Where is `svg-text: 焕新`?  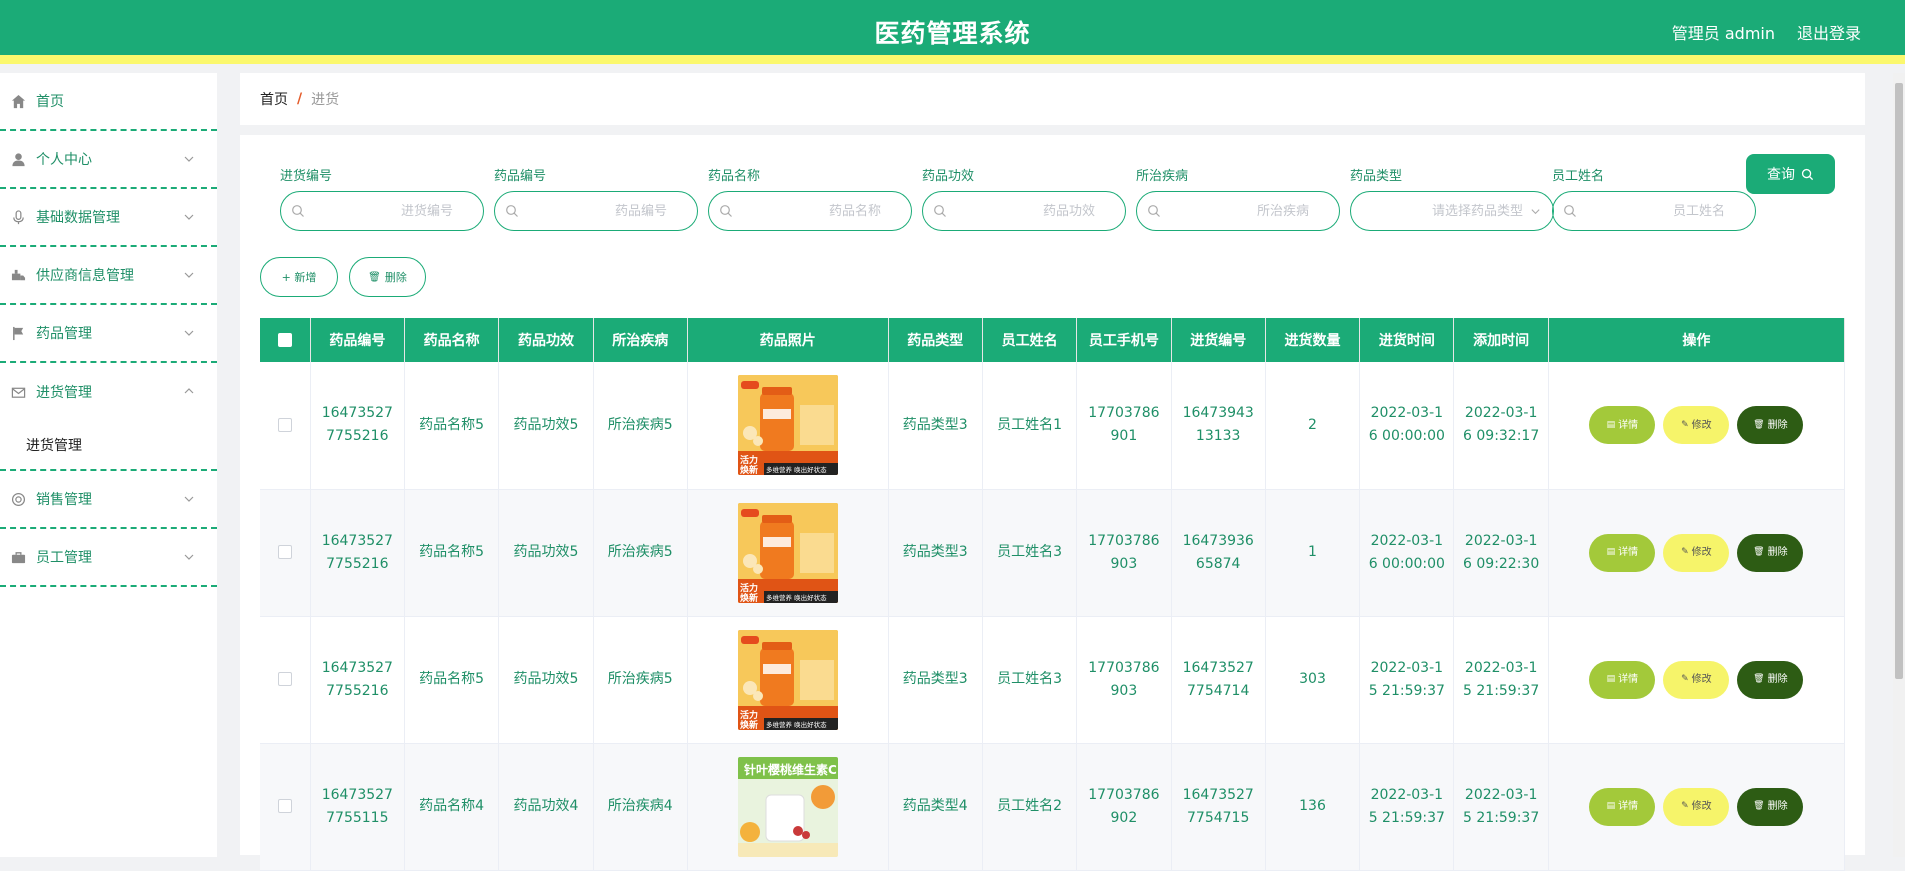
svg-text: 焕新 is located at coordinates (749, 597).